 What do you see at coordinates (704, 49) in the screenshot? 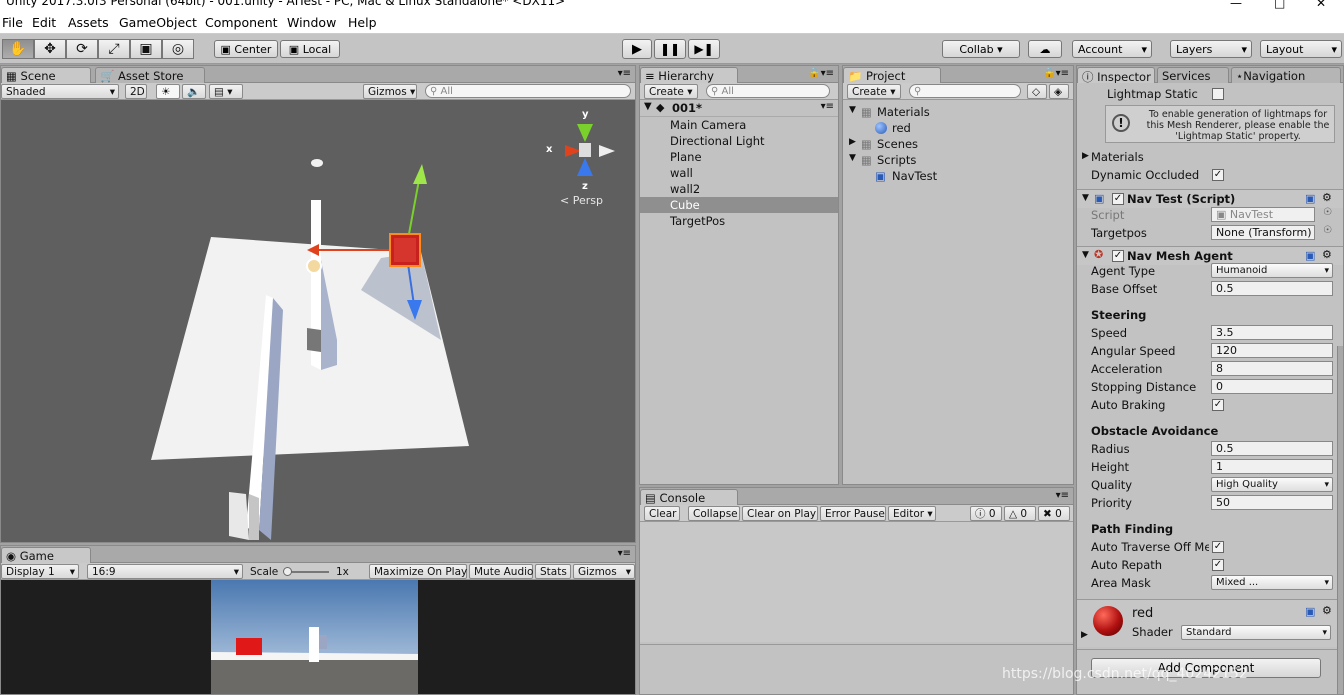
I see `step-button: ▶❚` at bounding box center [704, 49].